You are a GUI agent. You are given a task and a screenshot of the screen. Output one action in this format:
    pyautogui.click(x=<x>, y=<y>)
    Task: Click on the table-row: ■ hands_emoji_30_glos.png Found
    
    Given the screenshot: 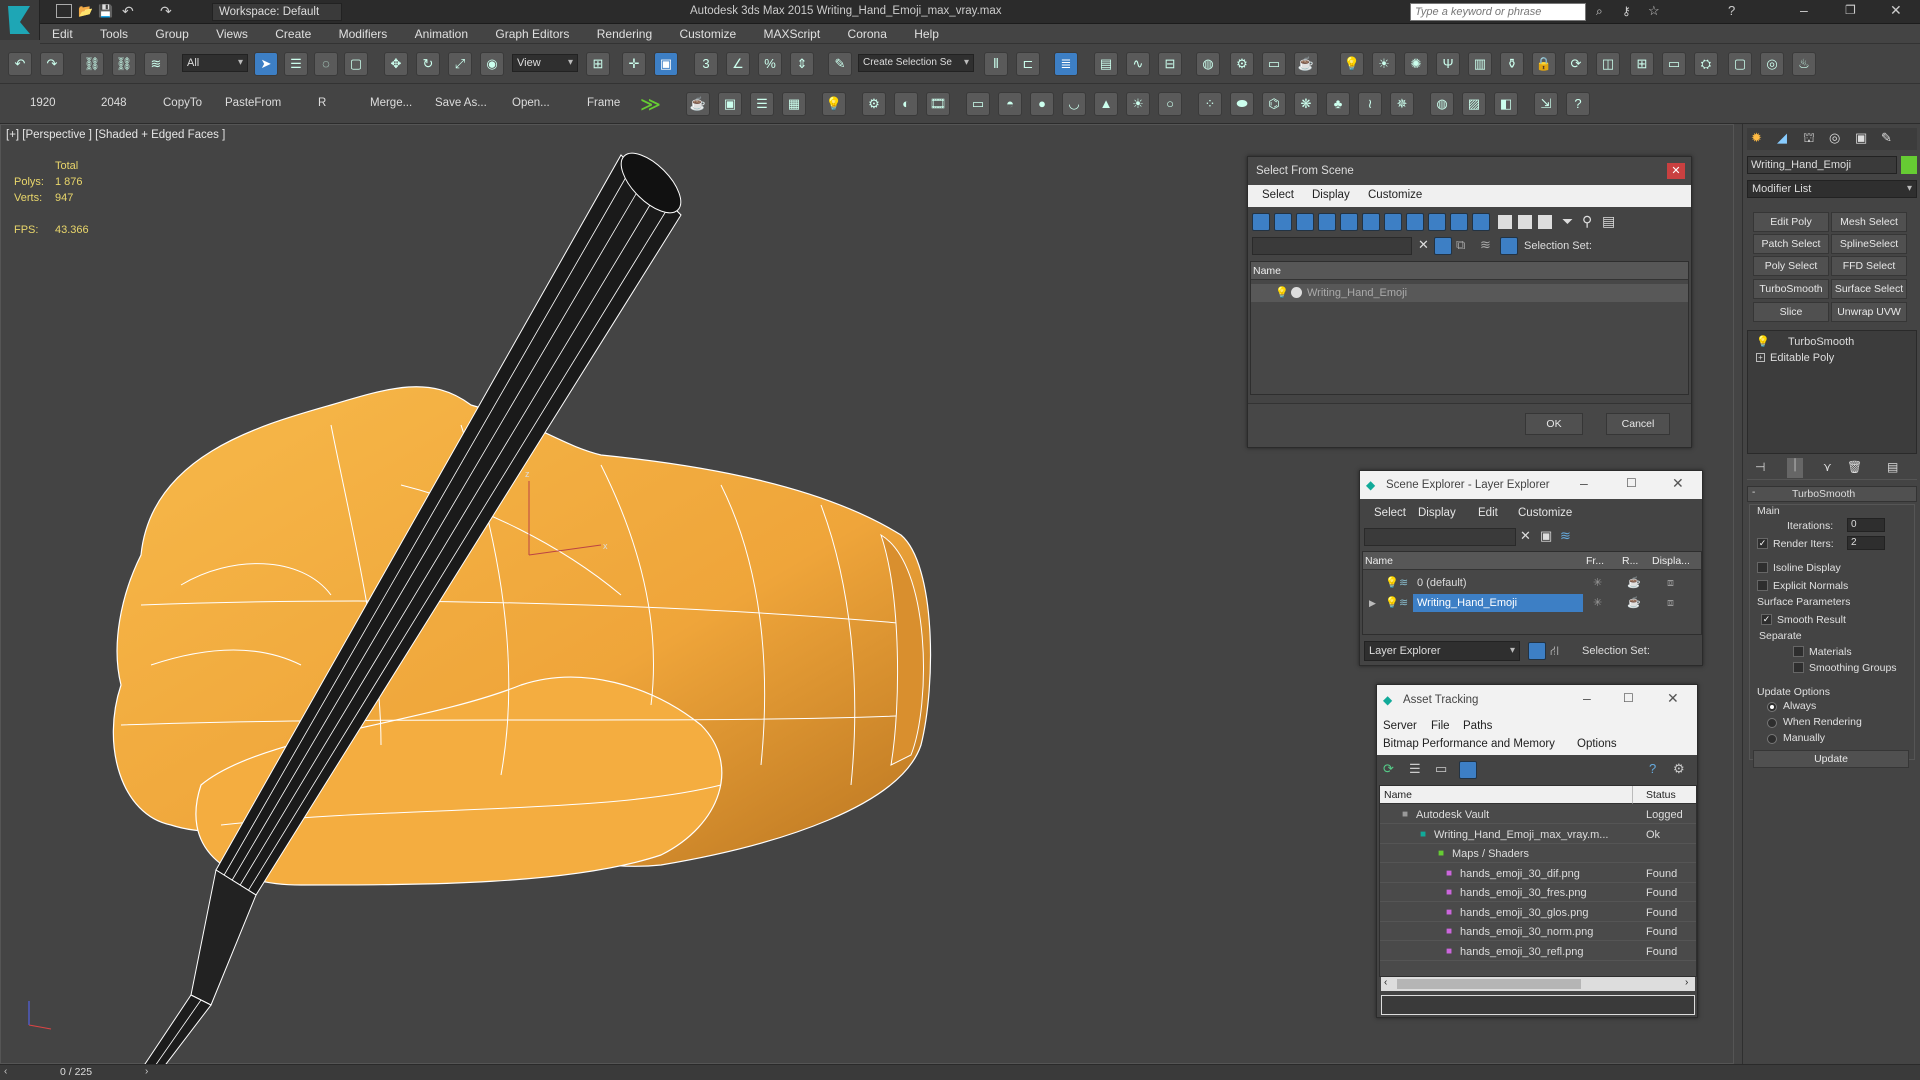 What is the action you would take?
    pyautogui.click(x=1538, y=913)
    